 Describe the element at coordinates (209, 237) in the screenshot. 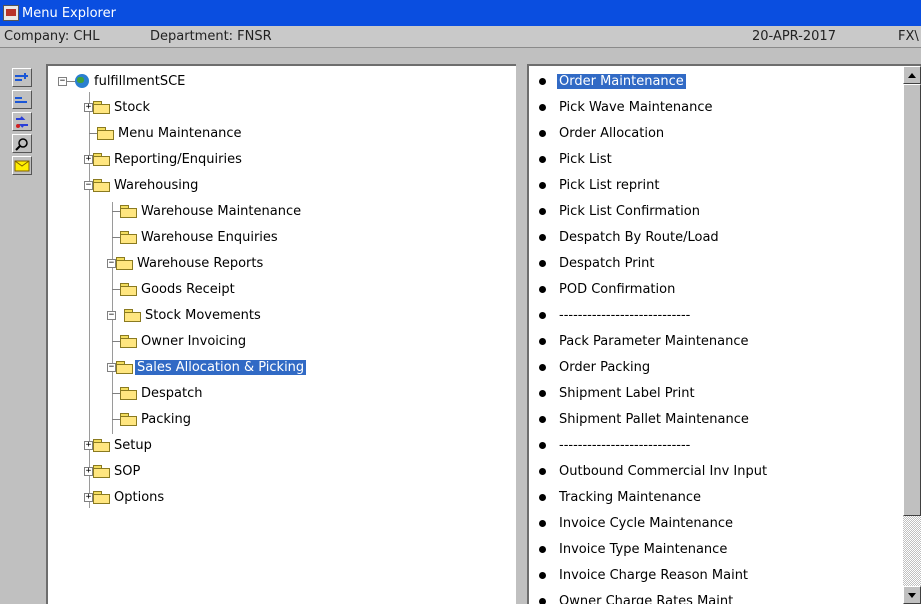

I see `tree-node-label: Warehouse Enquiries` at that location.